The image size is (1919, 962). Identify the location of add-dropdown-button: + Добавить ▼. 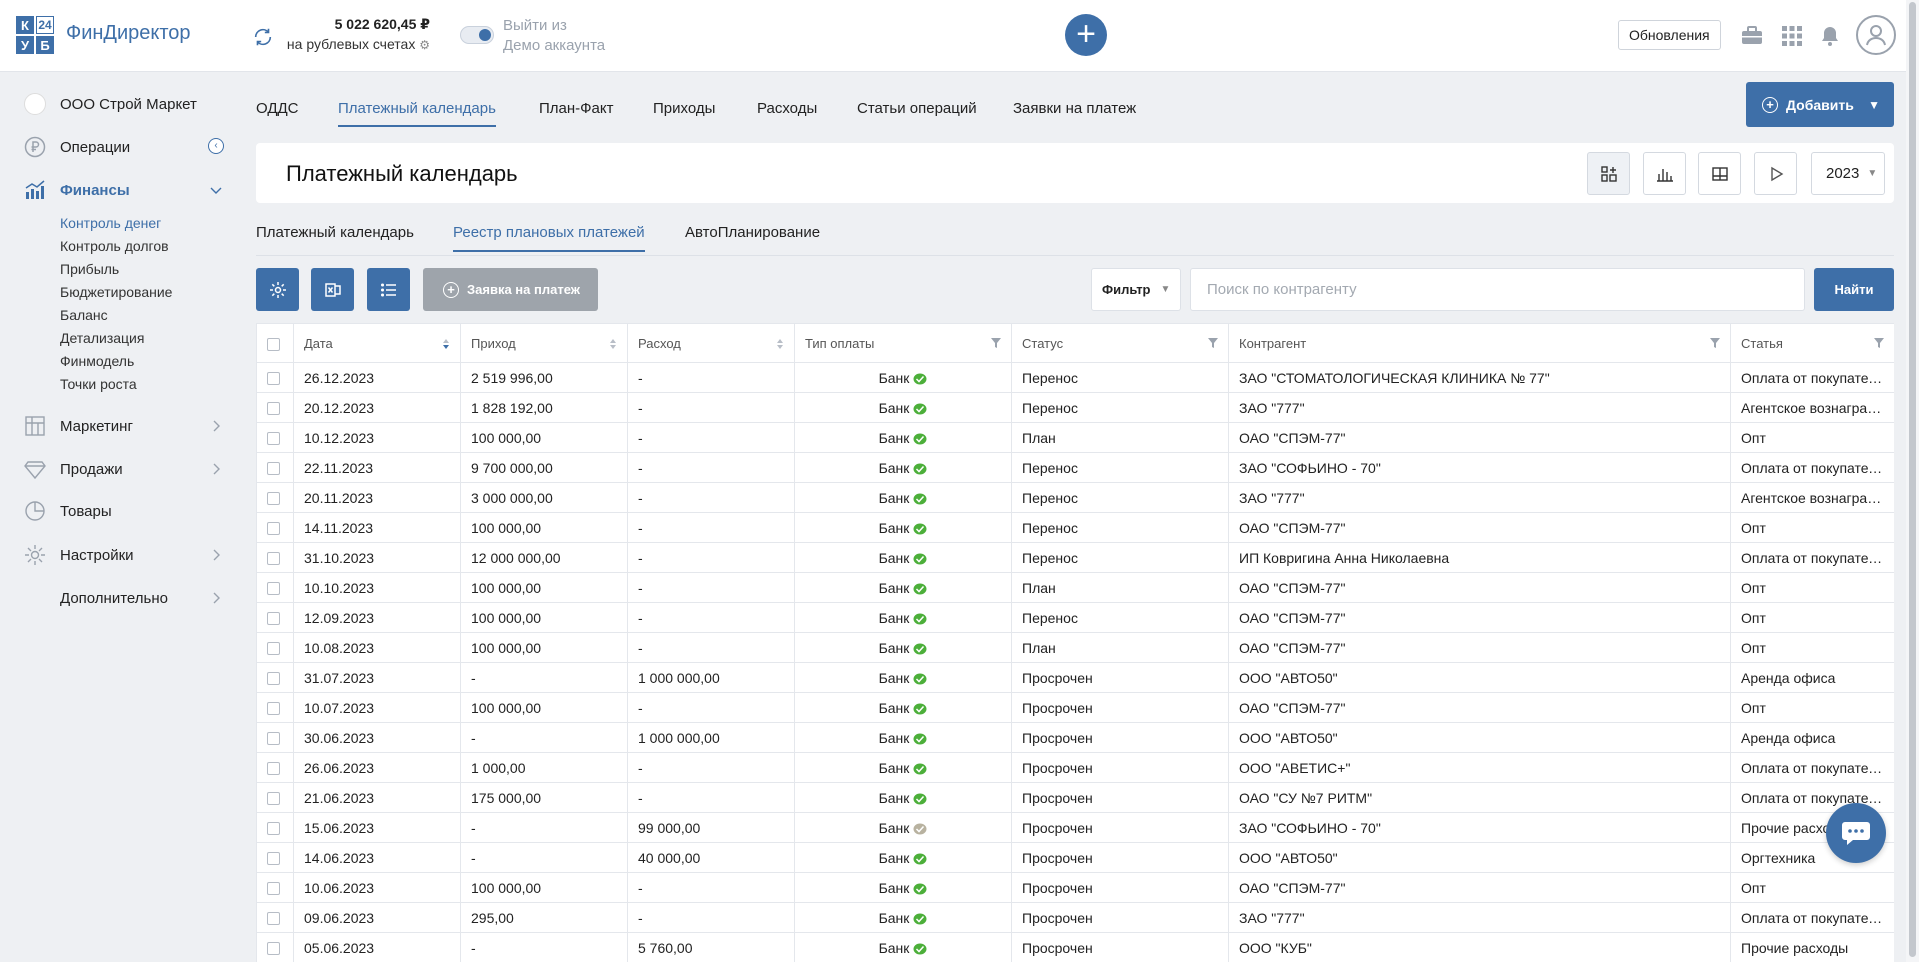
(1820, 104).